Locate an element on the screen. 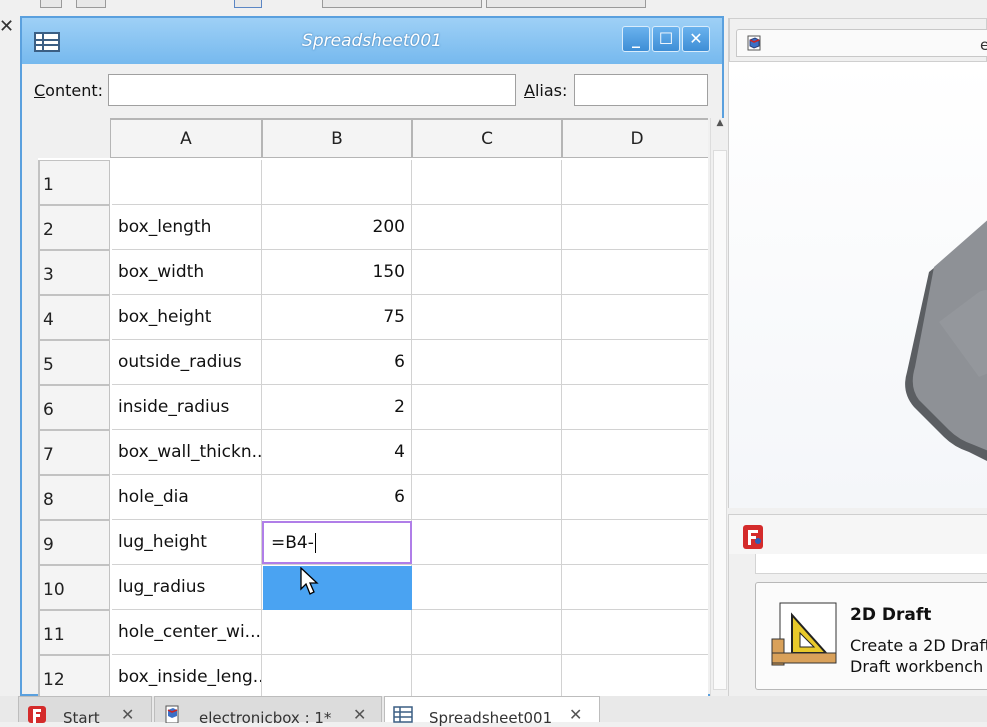 This screenshot has height=727, width=987. cell-d6 is located at coordinates (635, 407).